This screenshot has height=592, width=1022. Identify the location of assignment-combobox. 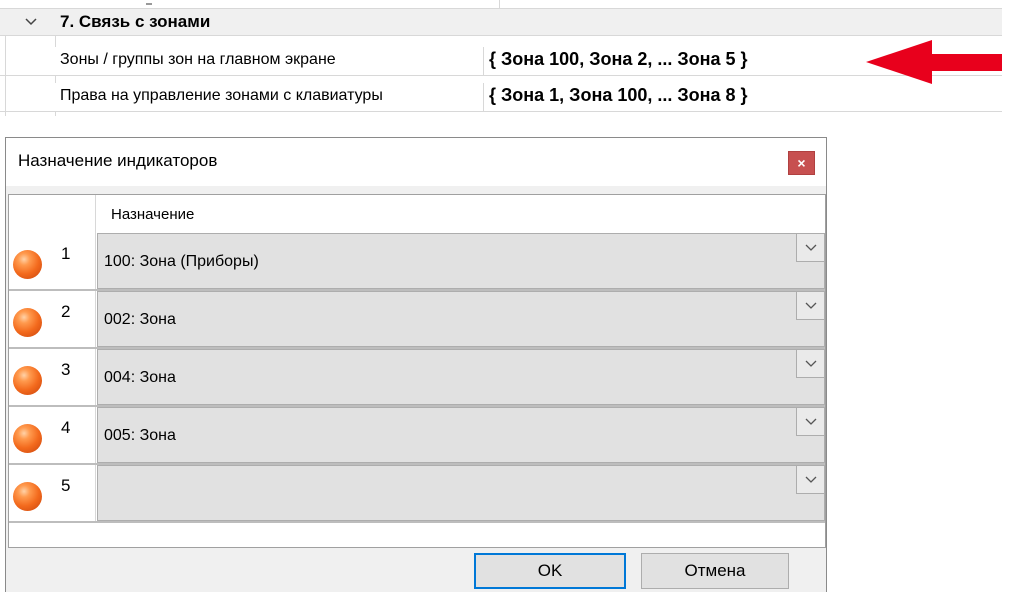
(461, 493).